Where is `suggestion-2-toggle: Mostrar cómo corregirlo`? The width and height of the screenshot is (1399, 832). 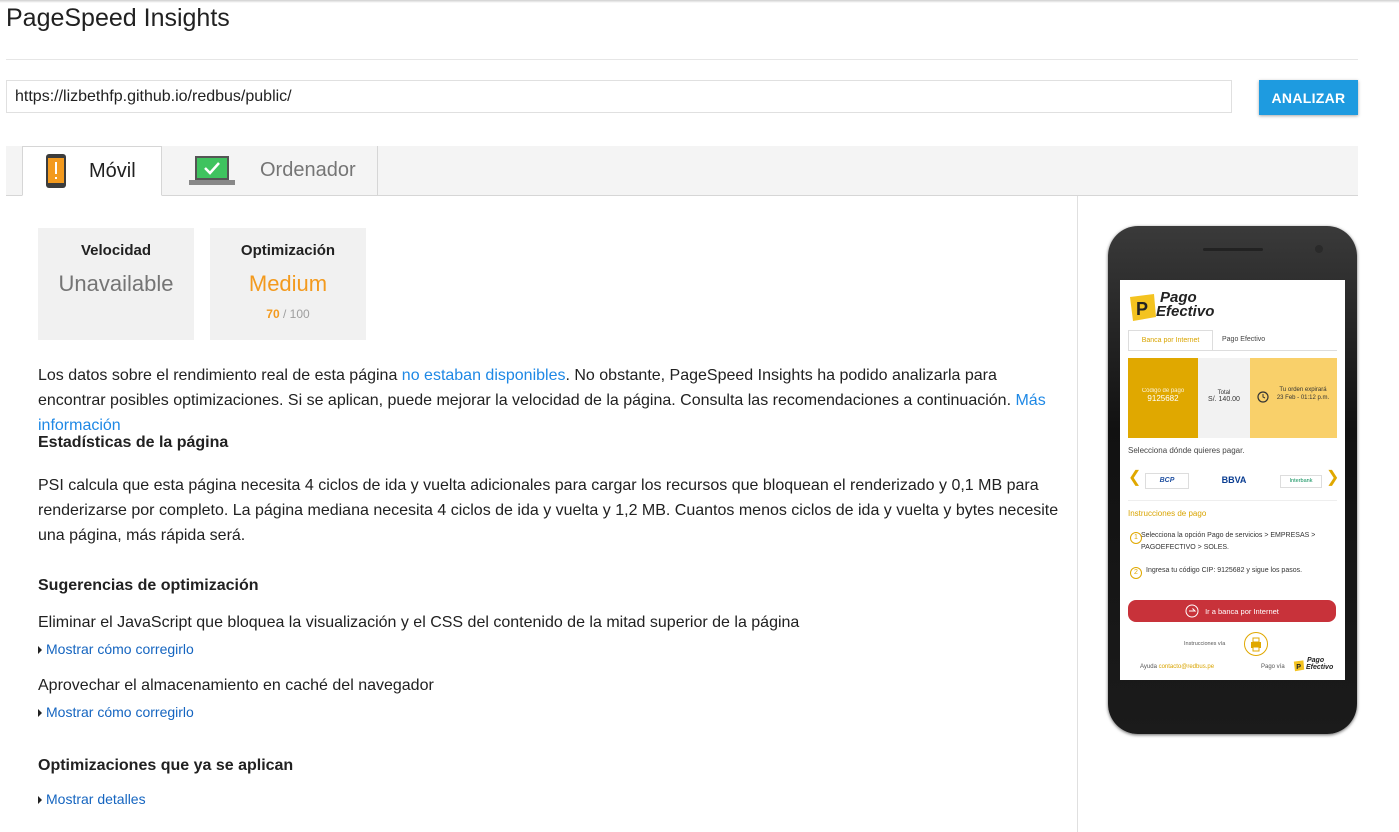 suggestion-2-toggle: Mostrar cómo corregirlo is located at coordinates (553, 712).